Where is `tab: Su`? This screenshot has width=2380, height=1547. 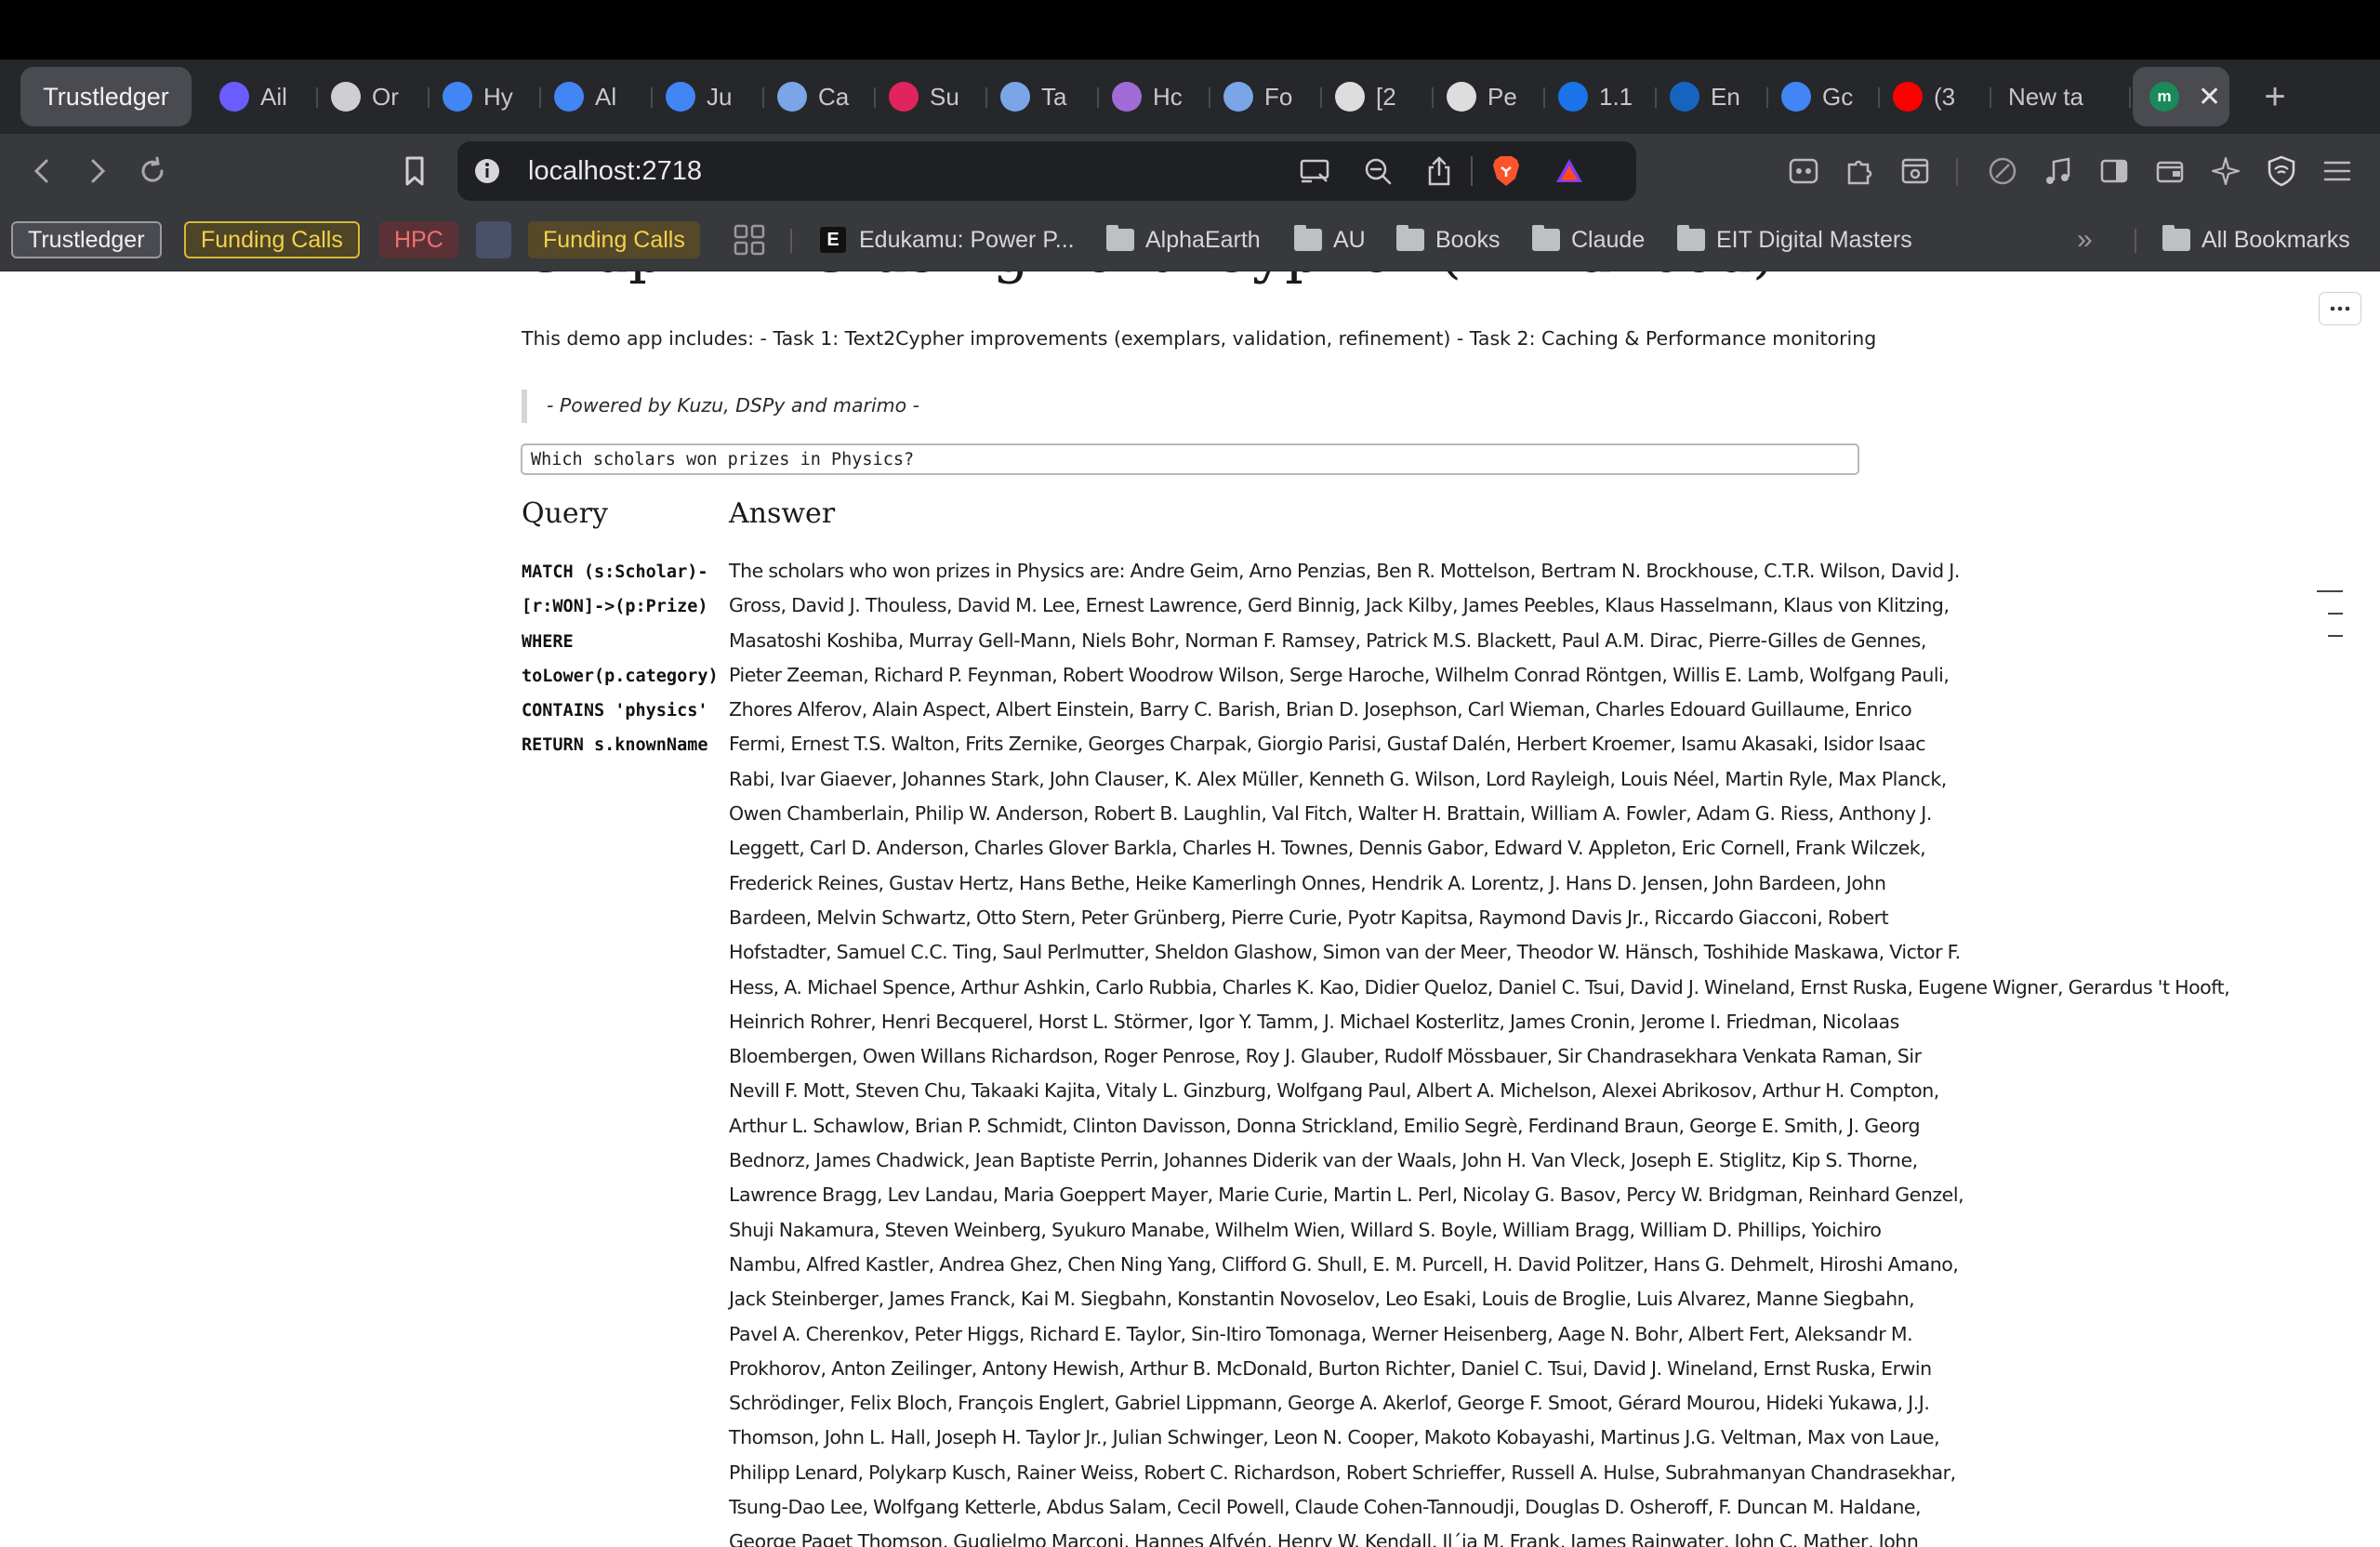 tab: Su is located at coordinates (931, 96).